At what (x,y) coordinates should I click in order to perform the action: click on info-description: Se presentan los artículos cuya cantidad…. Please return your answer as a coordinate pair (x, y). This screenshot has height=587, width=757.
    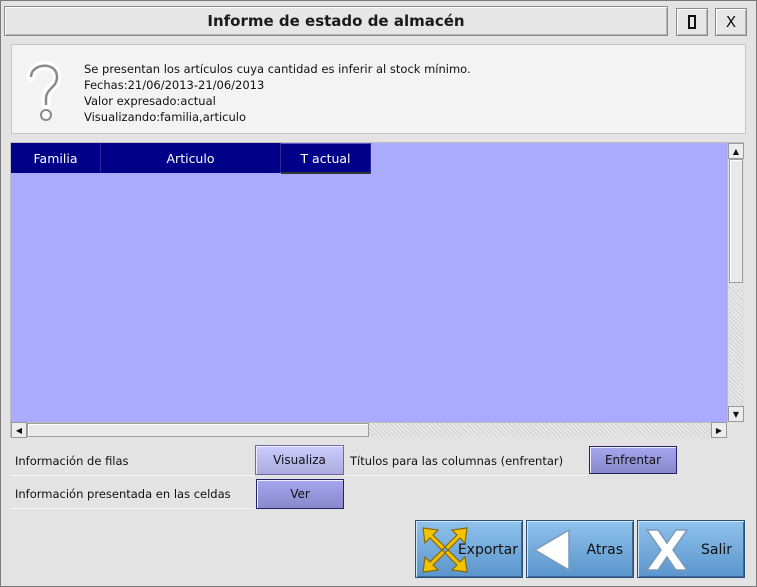
    Looking at the image, I should click on (277, 69).